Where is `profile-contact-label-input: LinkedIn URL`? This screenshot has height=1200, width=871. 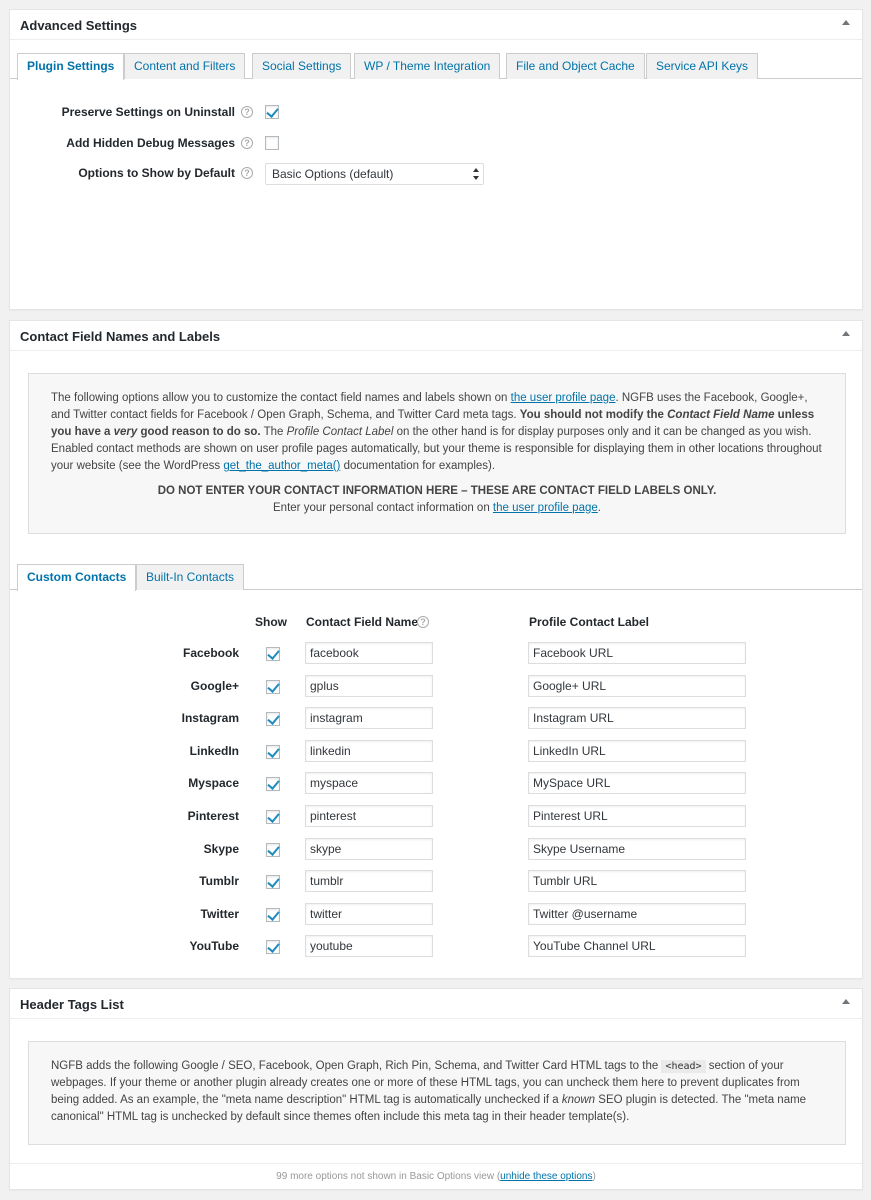 profile-contact-label-input: LinkedIn URL is located at coordinates (637, 750).